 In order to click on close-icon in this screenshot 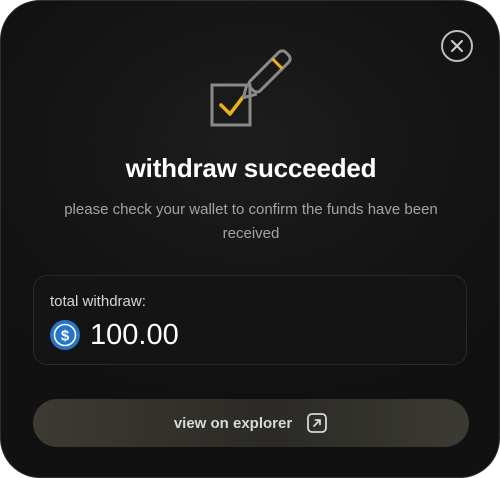, I will do `click(457, 46)`.